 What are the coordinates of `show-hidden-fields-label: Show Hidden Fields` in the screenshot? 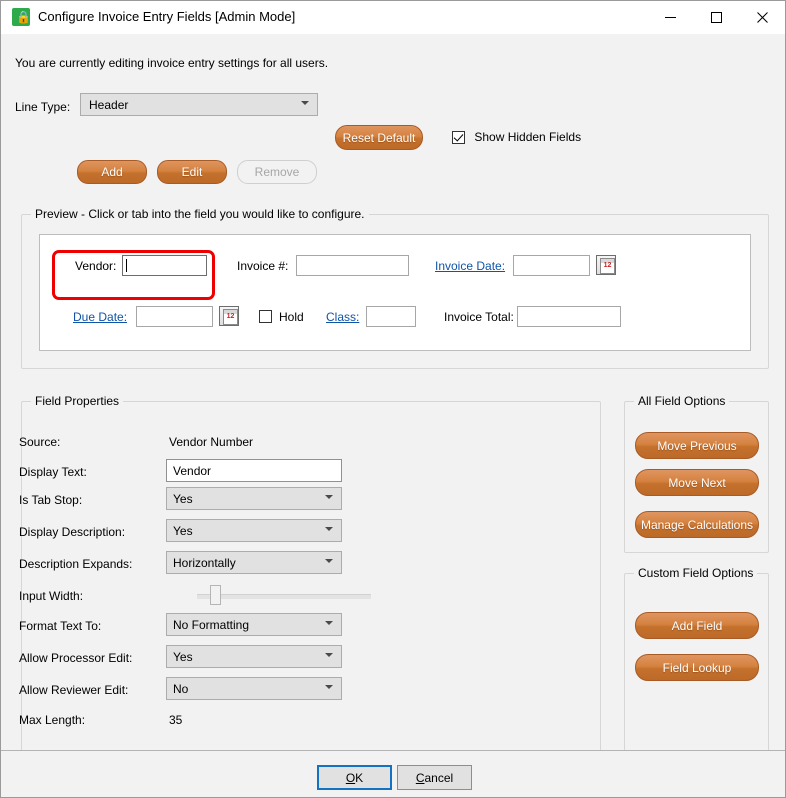 It's located at (528, 137).